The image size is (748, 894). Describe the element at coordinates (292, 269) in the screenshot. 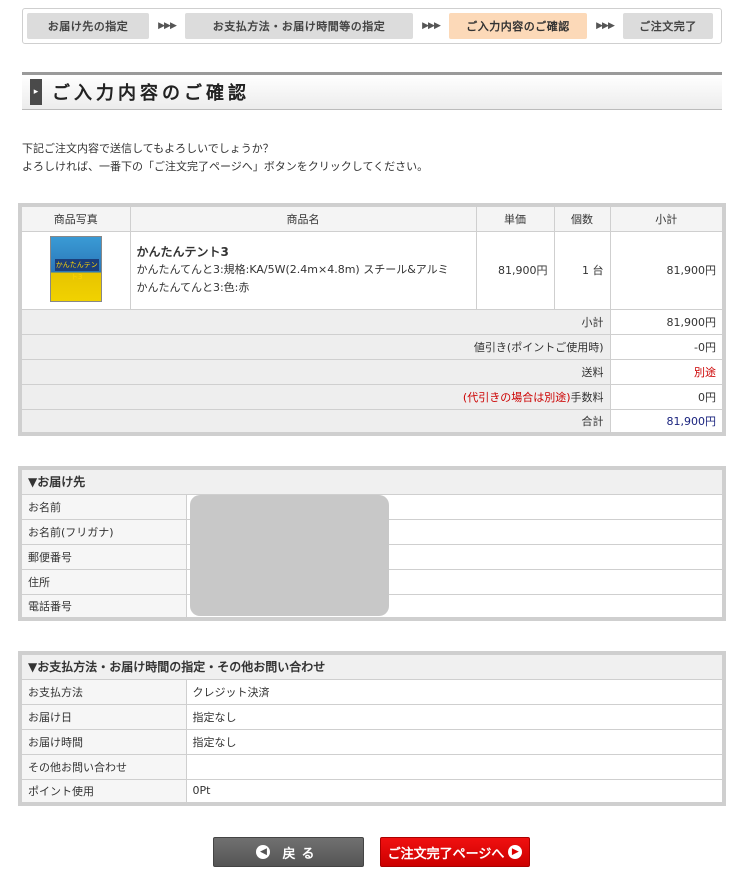

I see `product-spec-size: かんたんてんと3:規格:KA/5W(2.4m×4.8m) スチール&アルミ` at that location.